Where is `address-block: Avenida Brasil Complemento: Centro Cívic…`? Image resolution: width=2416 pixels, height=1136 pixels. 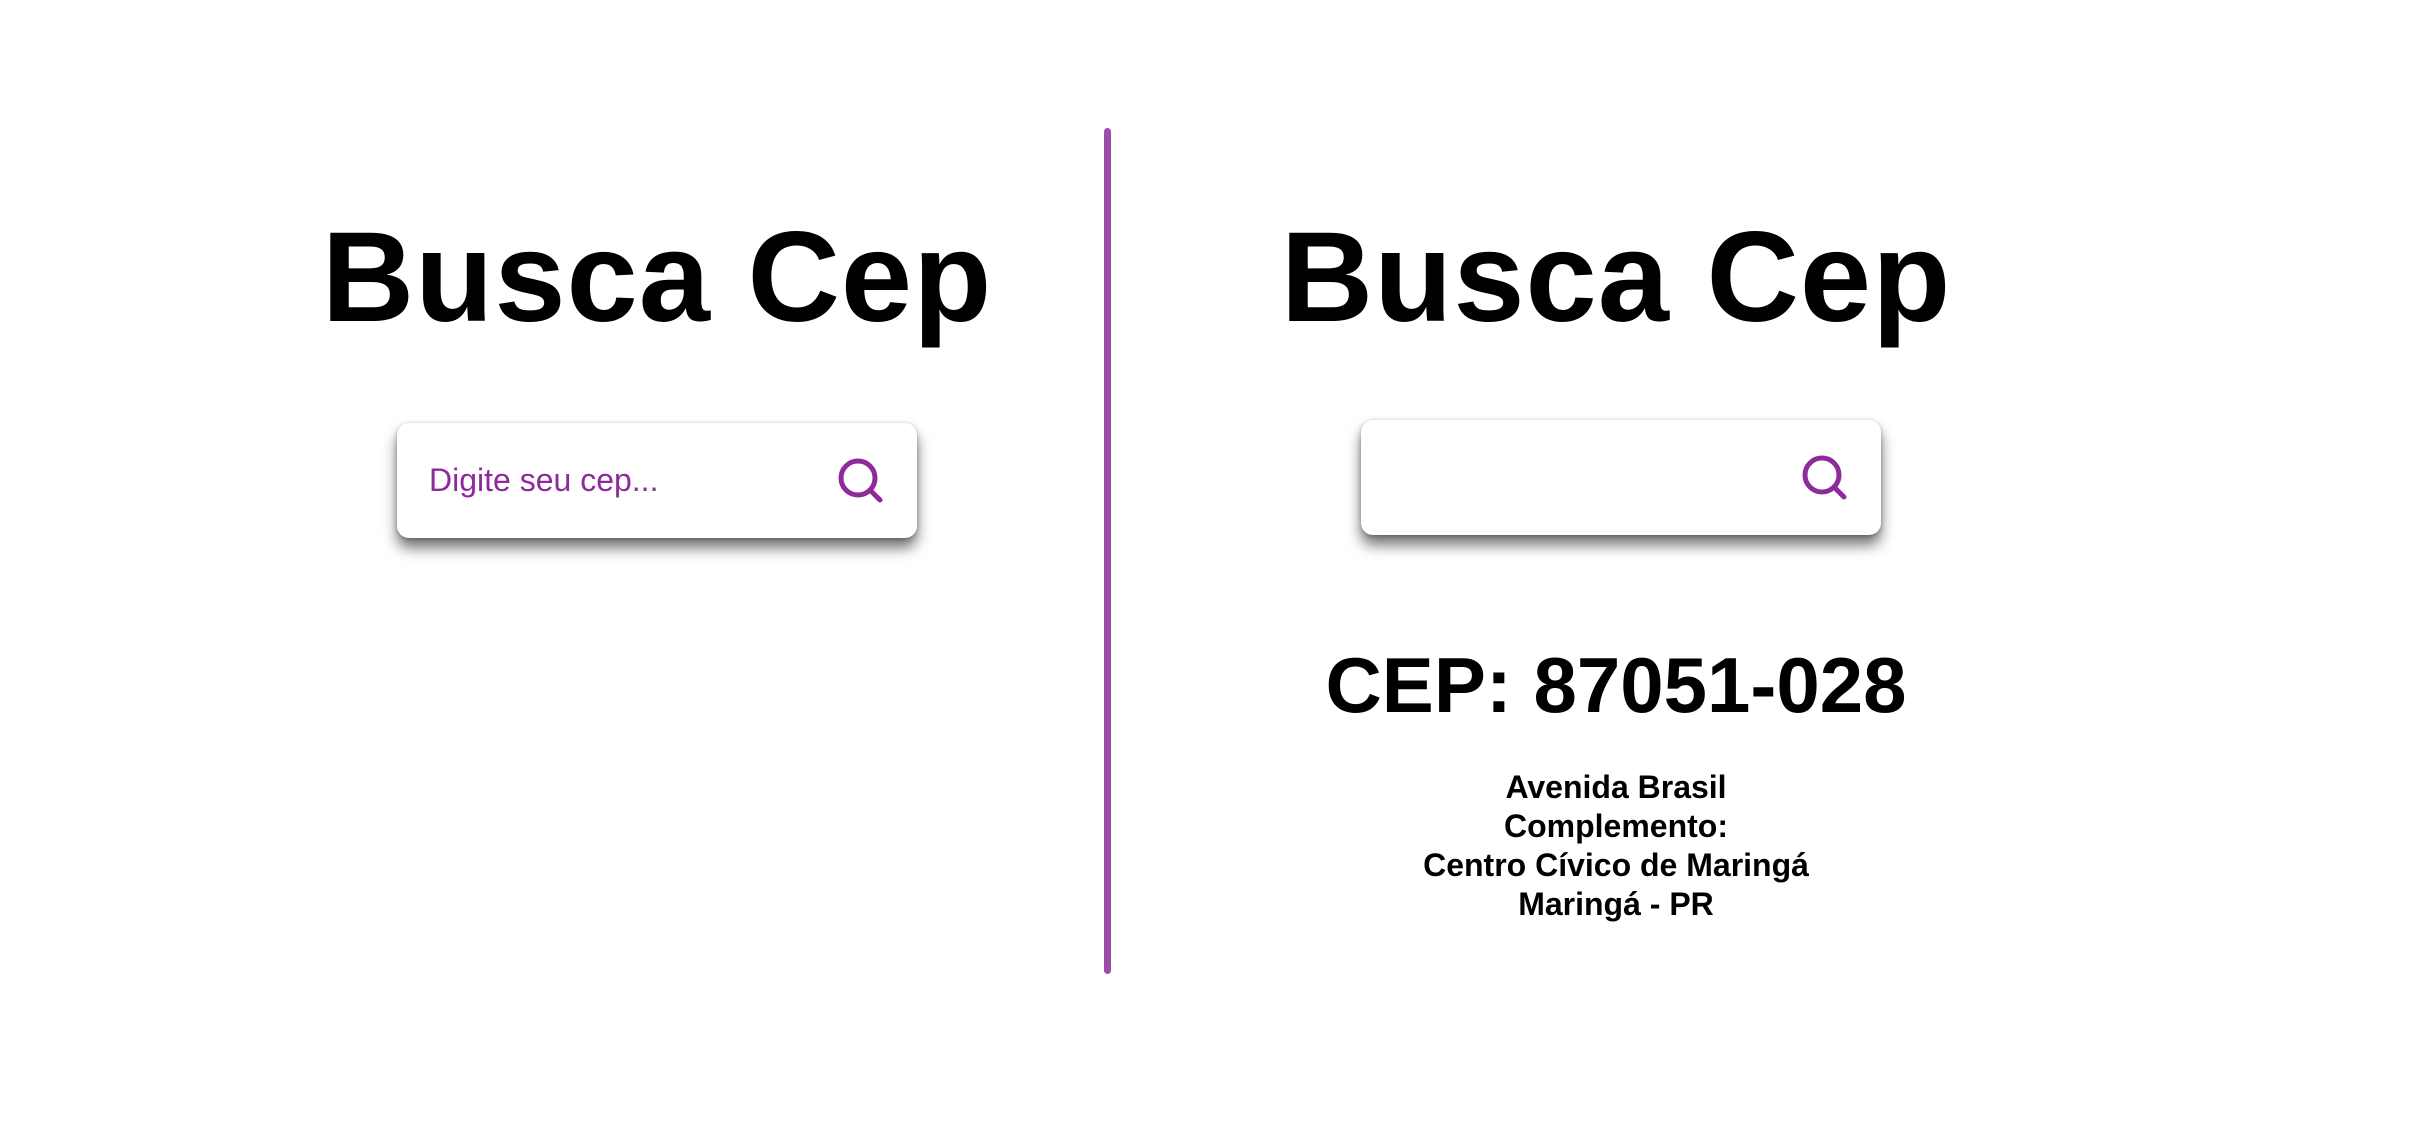 address-block: Avenida Brasil Complemento: Centro Cívic… is located at coordinates (1616, 846).